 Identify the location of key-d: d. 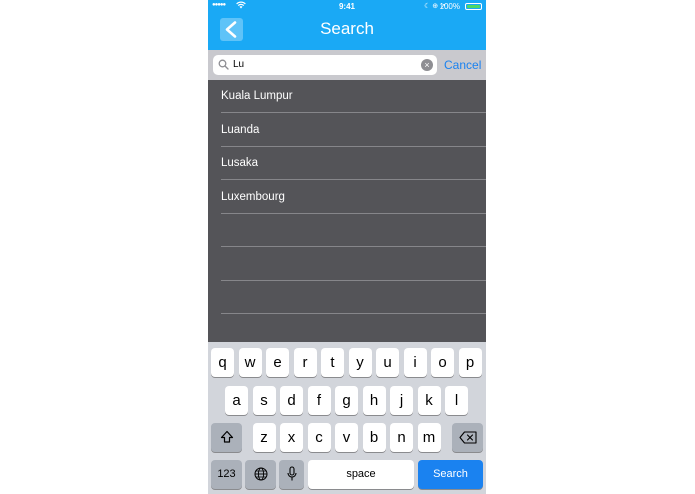
(291, 400).